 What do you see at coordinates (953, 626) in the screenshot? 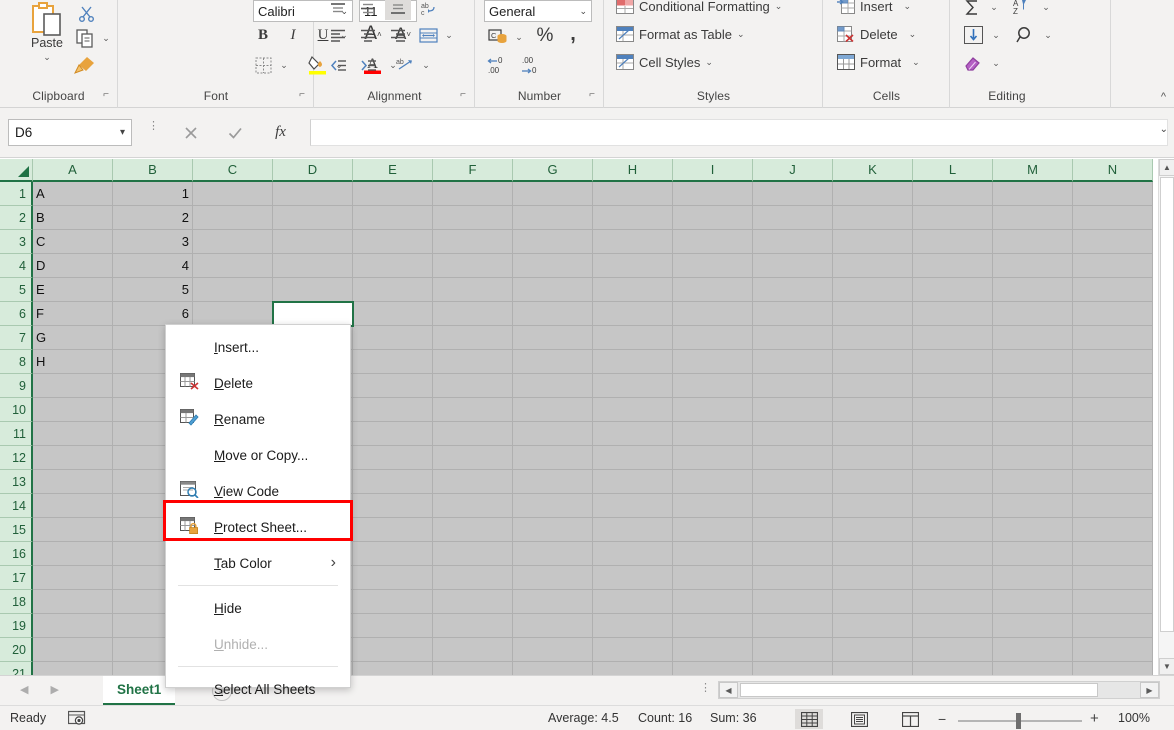
I see `cell-L19` at bounding box center [953, 626].